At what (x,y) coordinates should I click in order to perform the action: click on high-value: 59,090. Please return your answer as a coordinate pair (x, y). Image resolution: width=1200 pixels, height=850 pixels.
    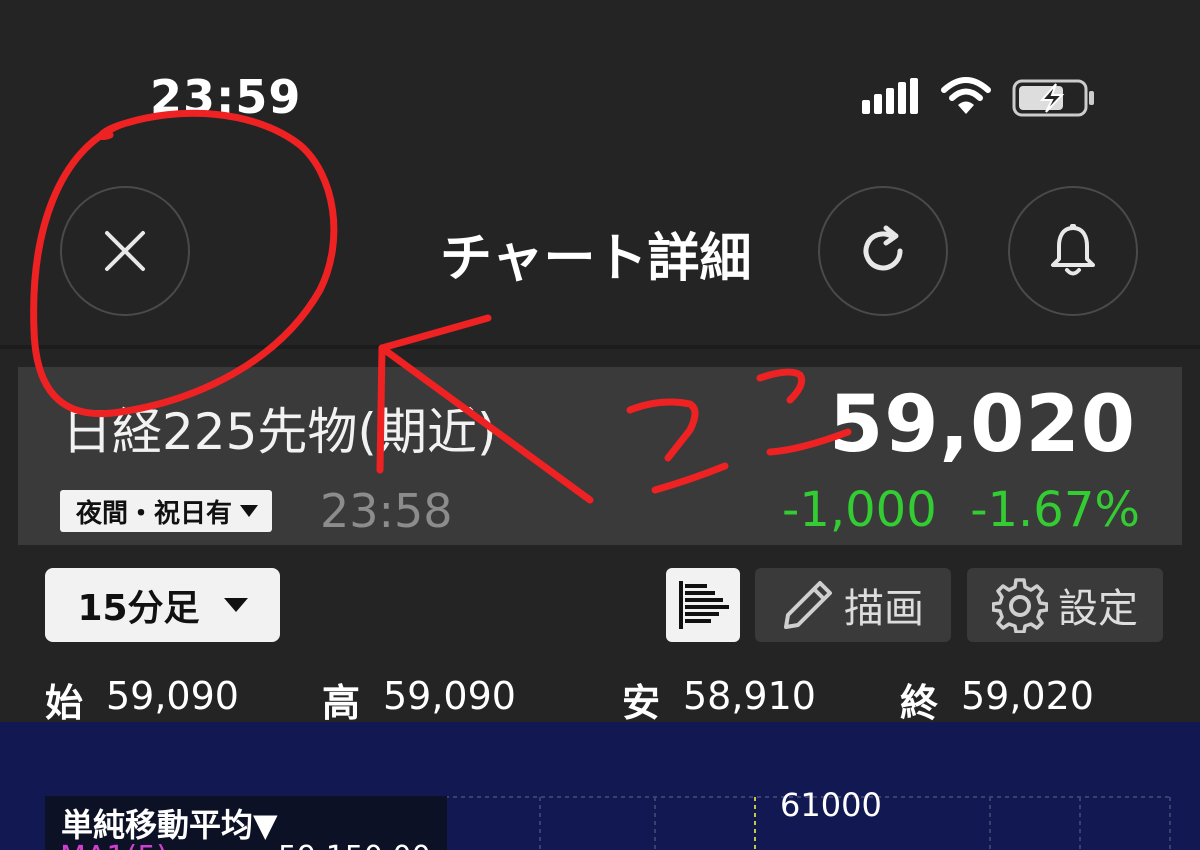
    Looking at the image, I should click on (449, 696).